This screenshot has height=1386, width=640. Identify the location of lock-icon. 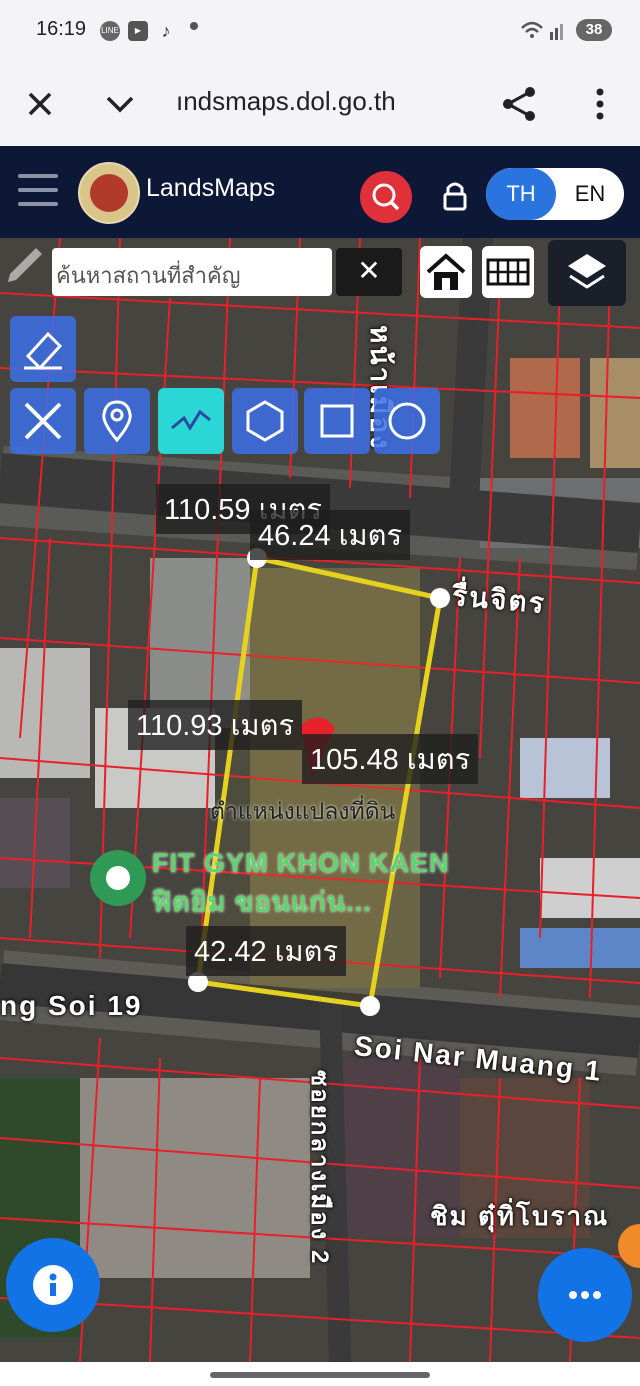
(455, 196).